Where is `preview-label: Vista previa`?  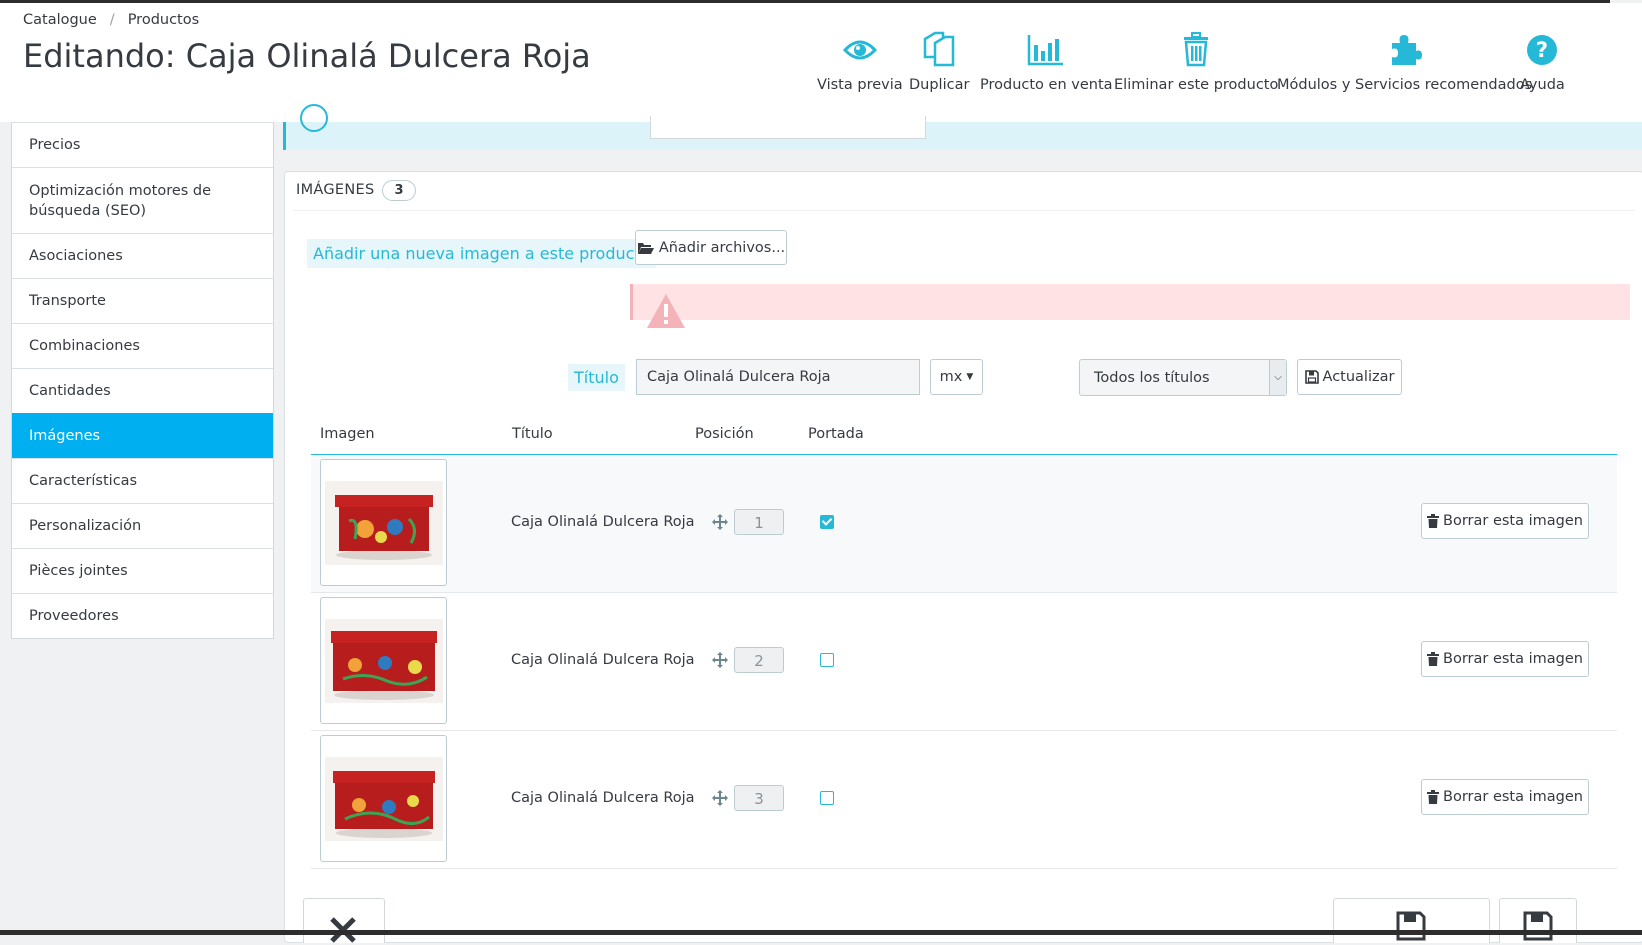
preview-label: Vista previa is located at coordinates (860, 85).